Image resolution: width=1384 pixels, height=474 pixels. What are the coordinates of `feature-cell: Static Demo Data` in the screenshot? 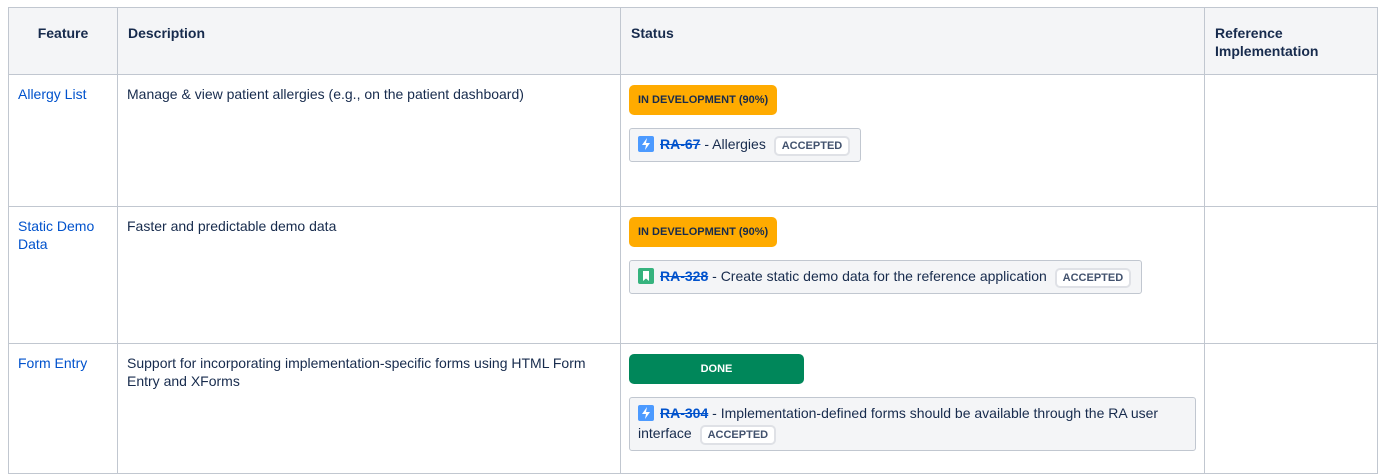 It's located at (63, 275).